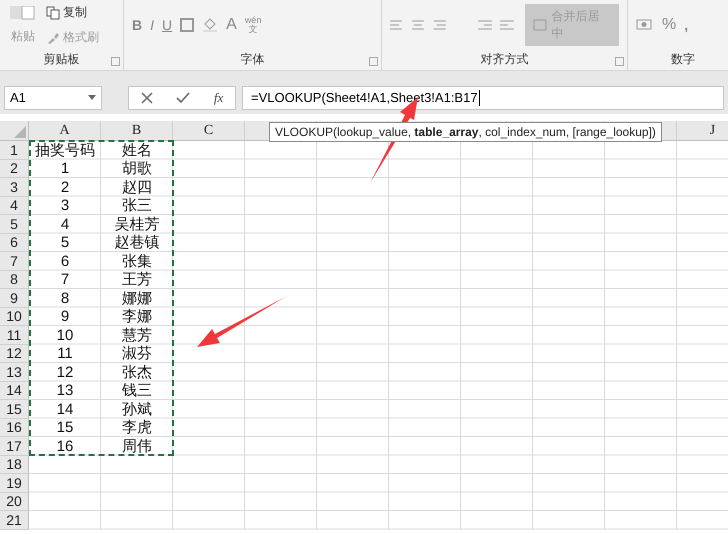  Describe the element at coordinates (53, 13) in the screenshot. I see `copy-icon` at that location.